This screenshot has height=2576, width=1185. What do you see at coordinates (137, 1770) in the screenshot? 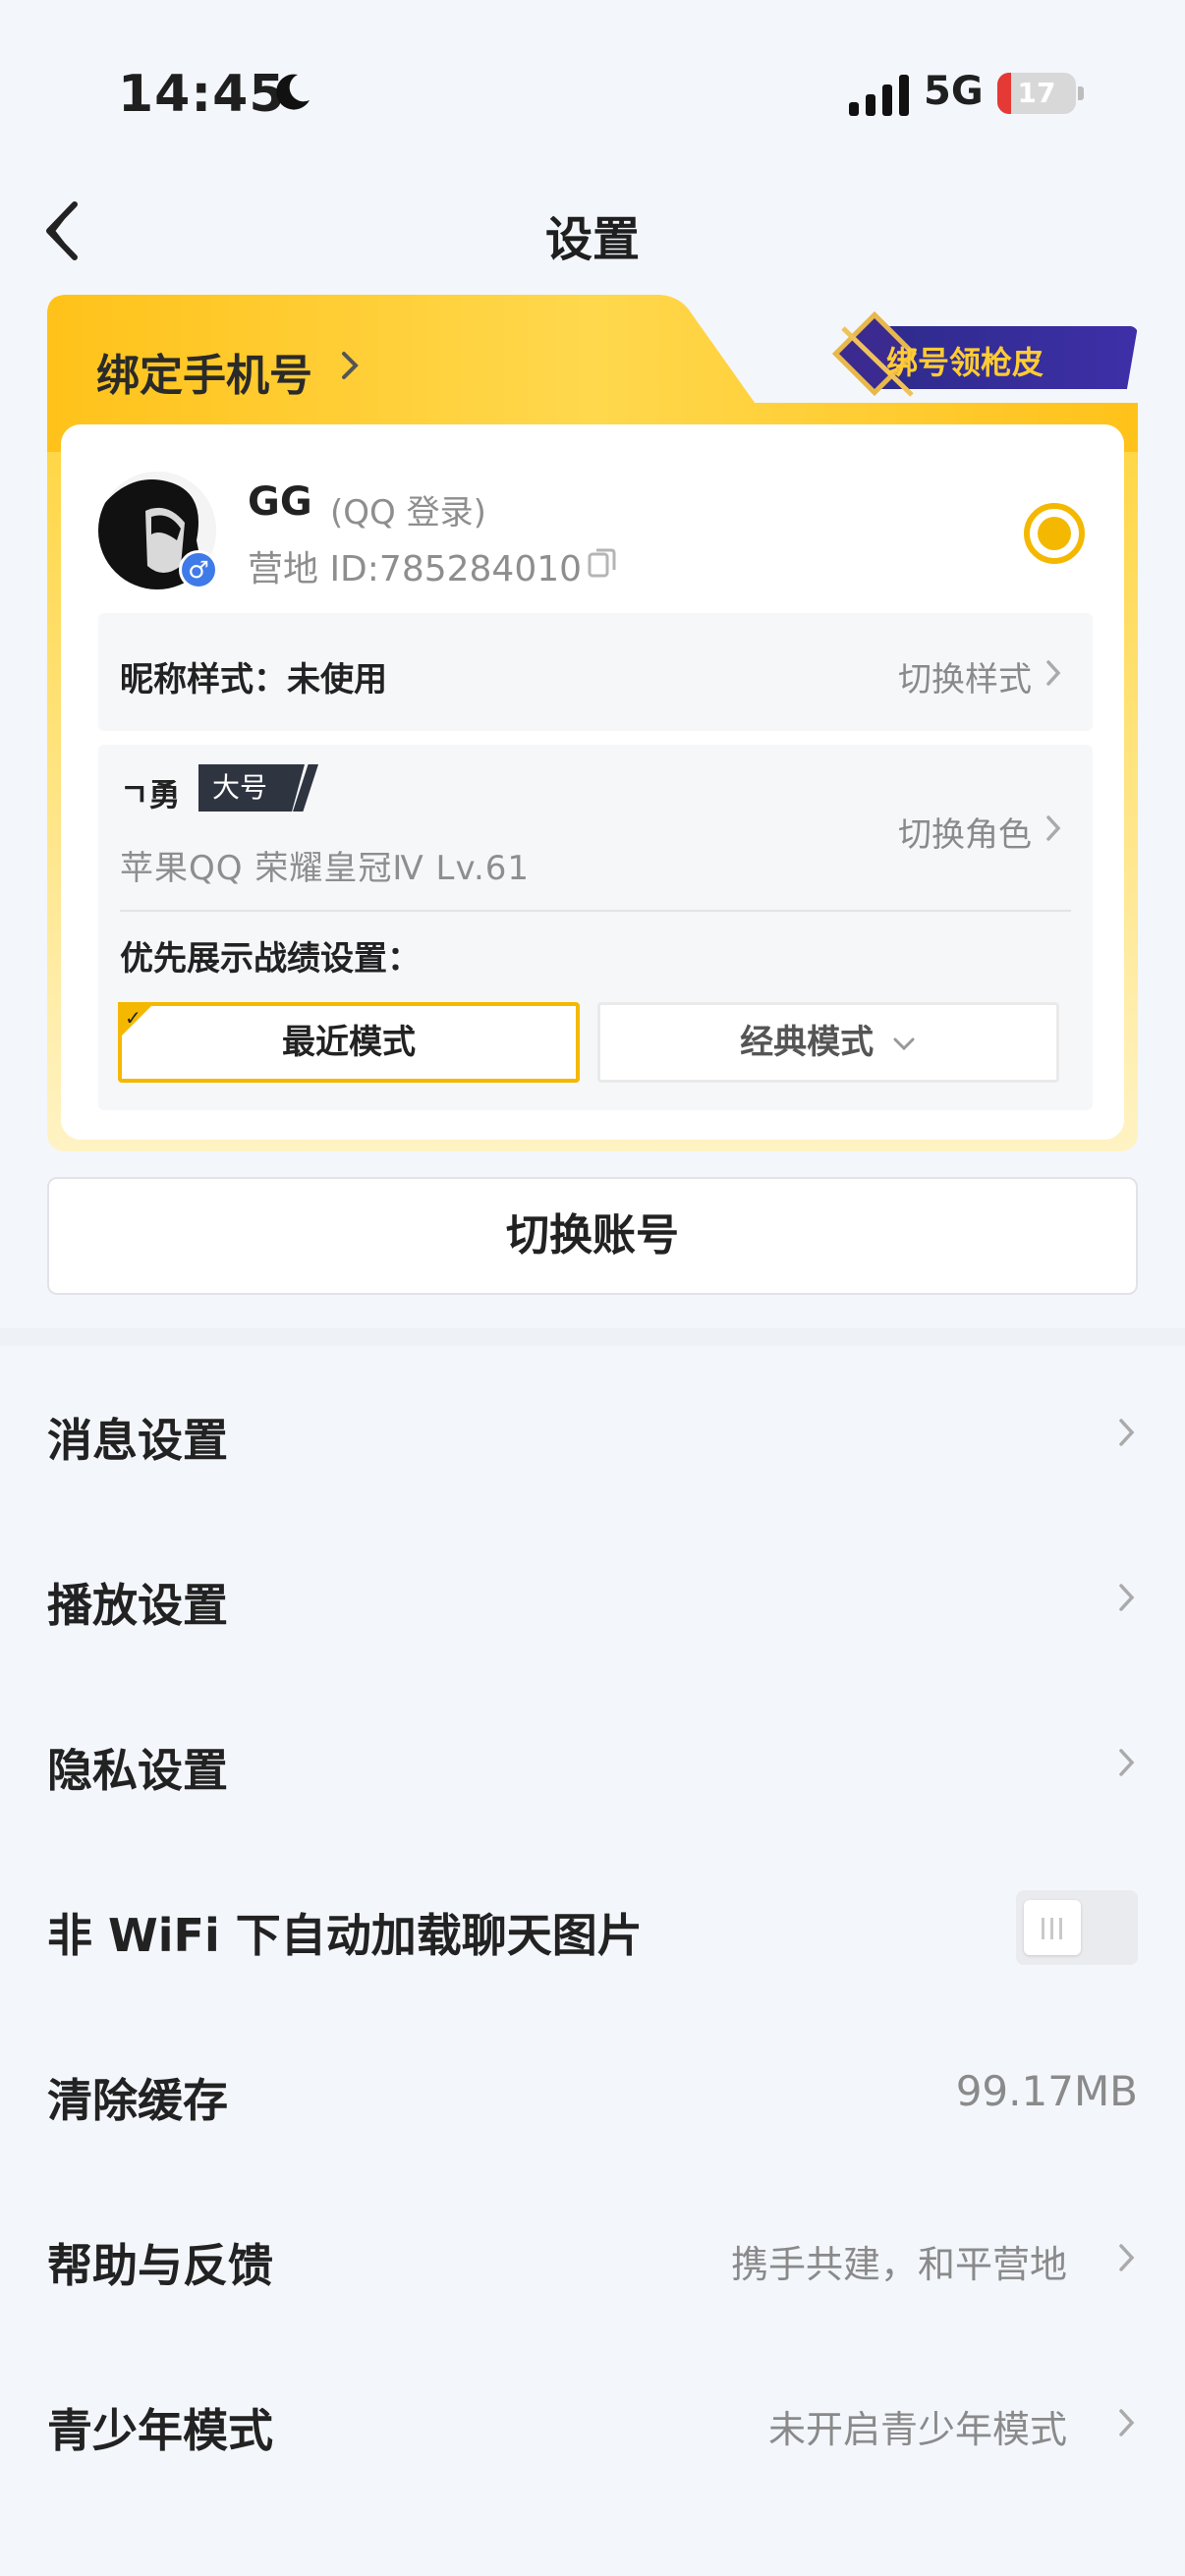
I see `settings-item-label: 隐私设置` at bounding box center [137, 1770].